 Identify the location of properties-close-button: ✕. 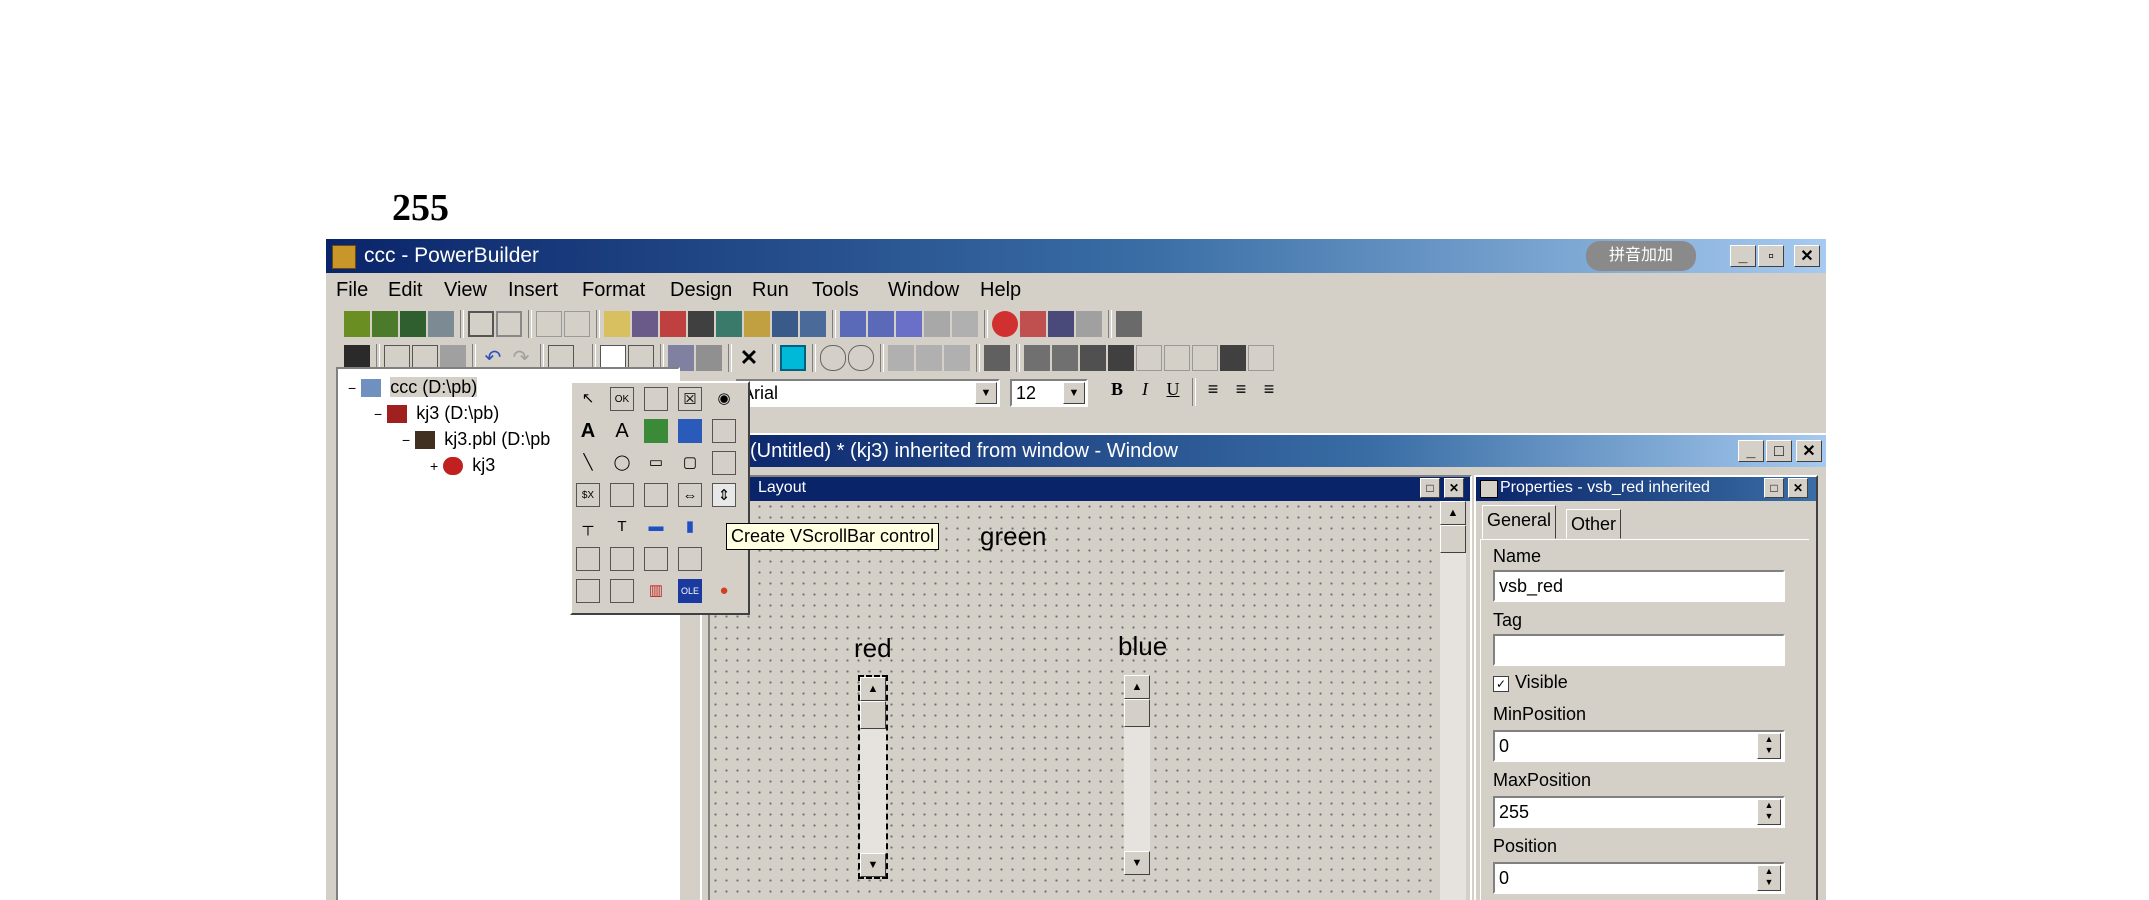
(1798, 488).